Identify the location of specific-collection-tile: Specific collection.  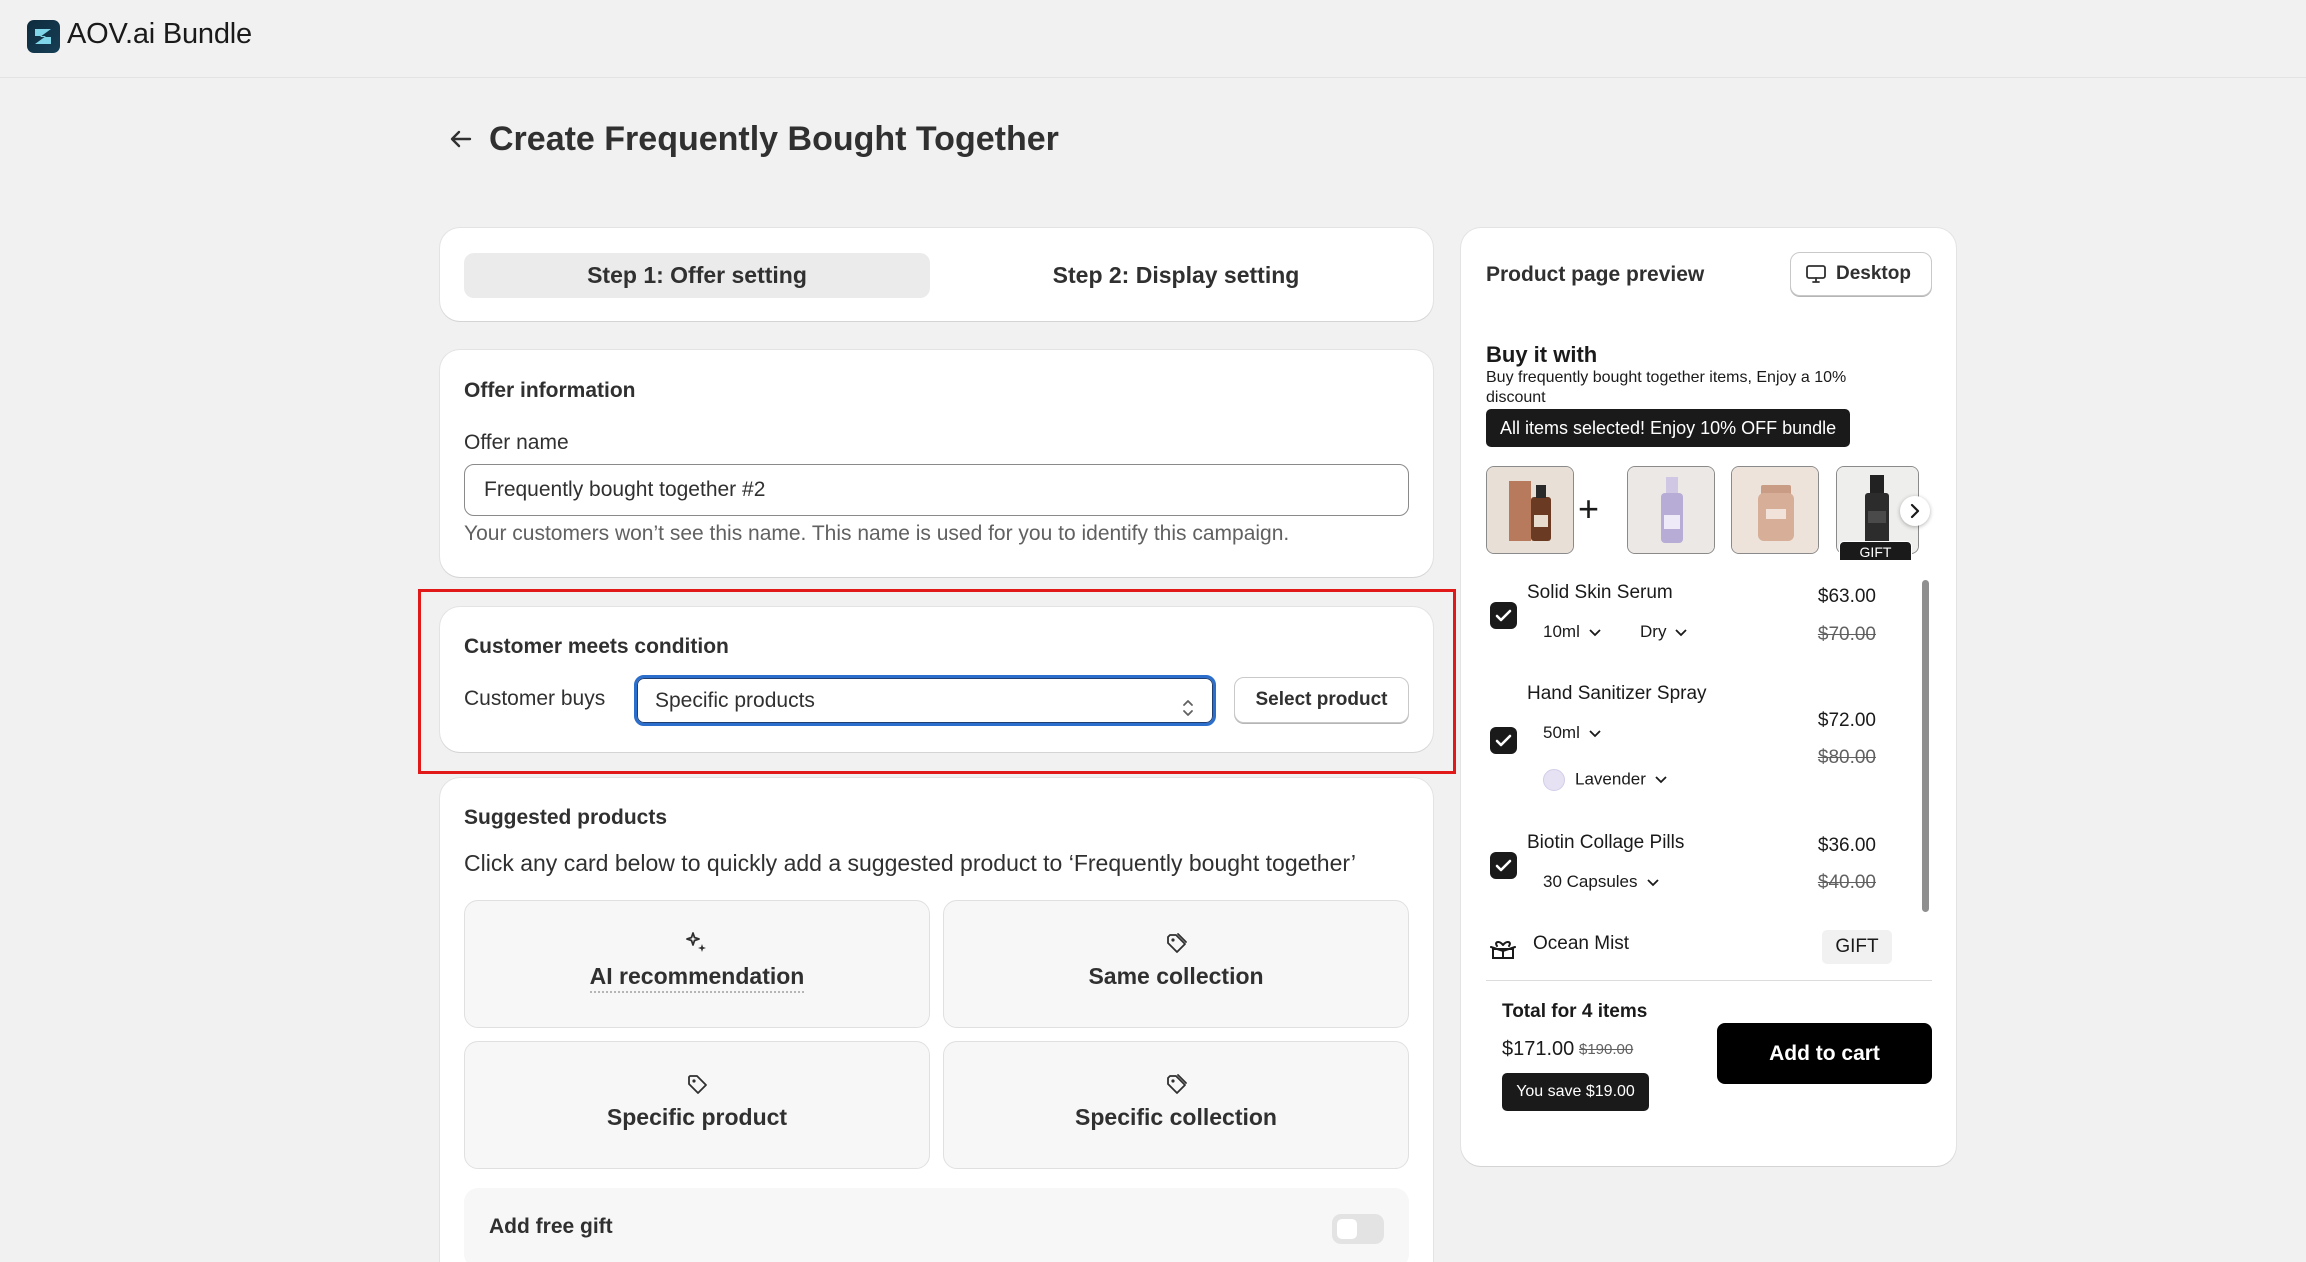
(1176, 1105).